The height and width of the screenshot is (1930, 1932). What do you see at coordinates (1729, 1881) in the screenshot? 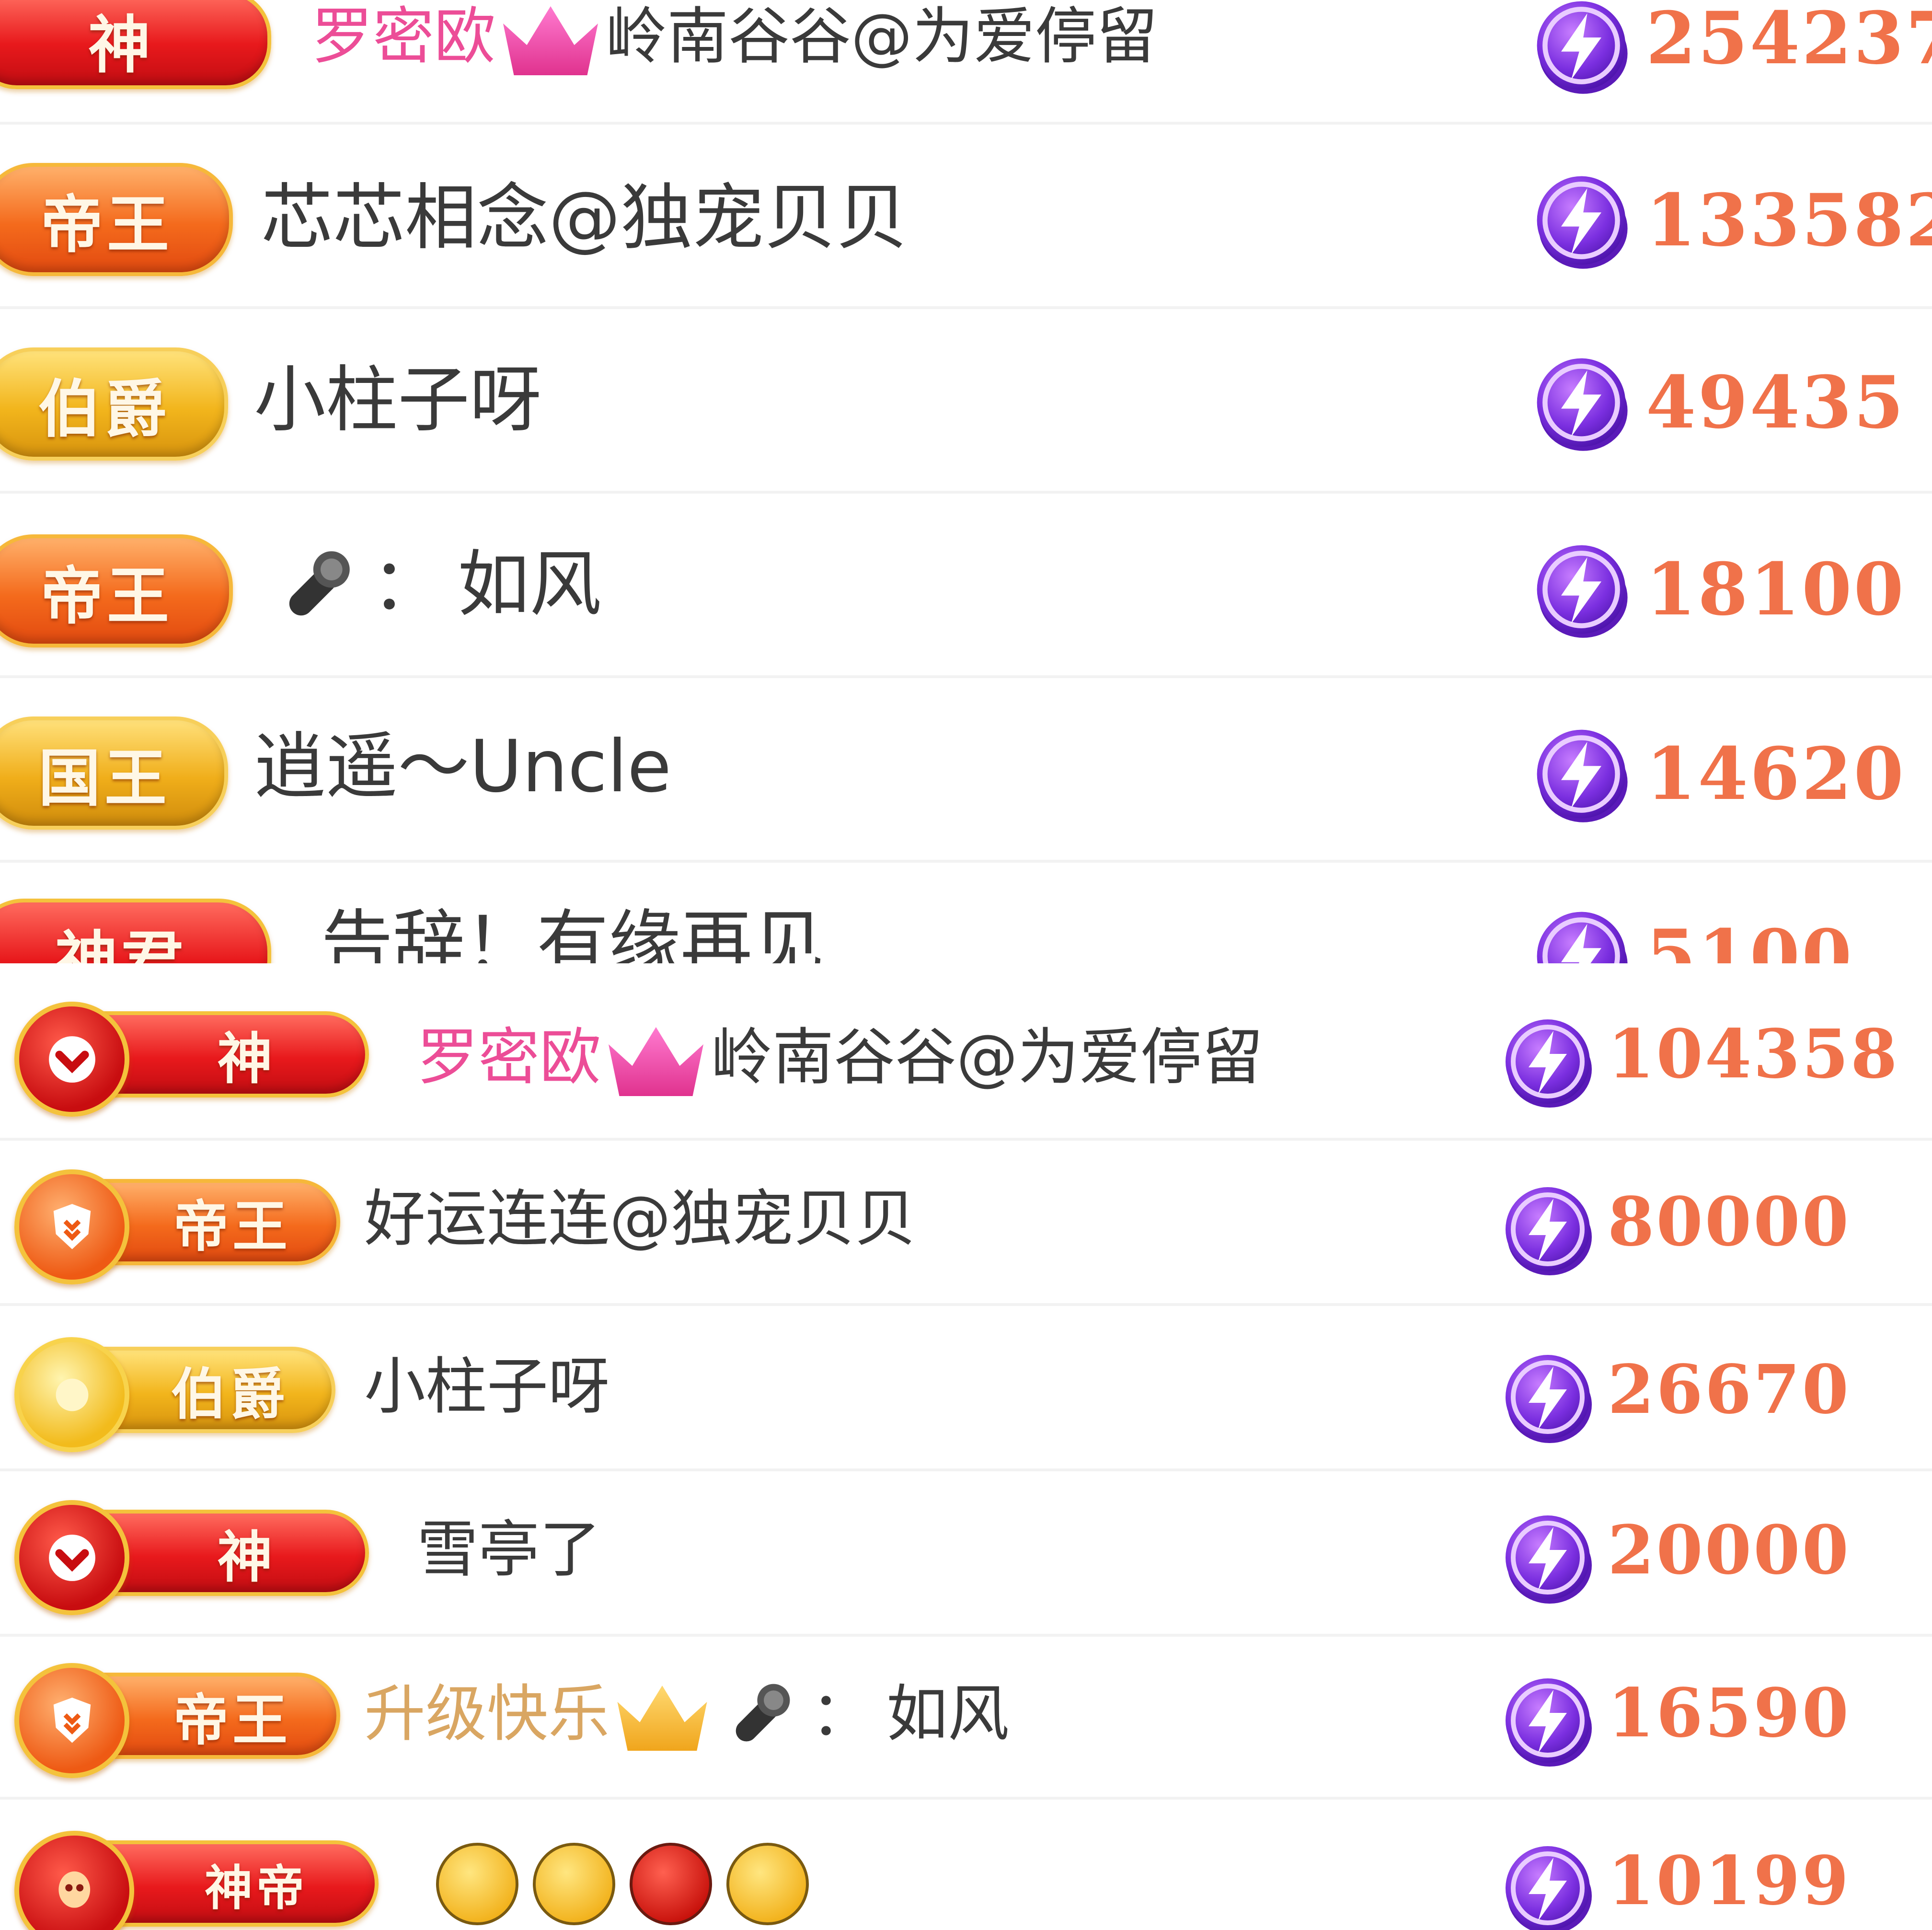
I see `gift-amount: 10199` at bounding box center [1729, 1881].